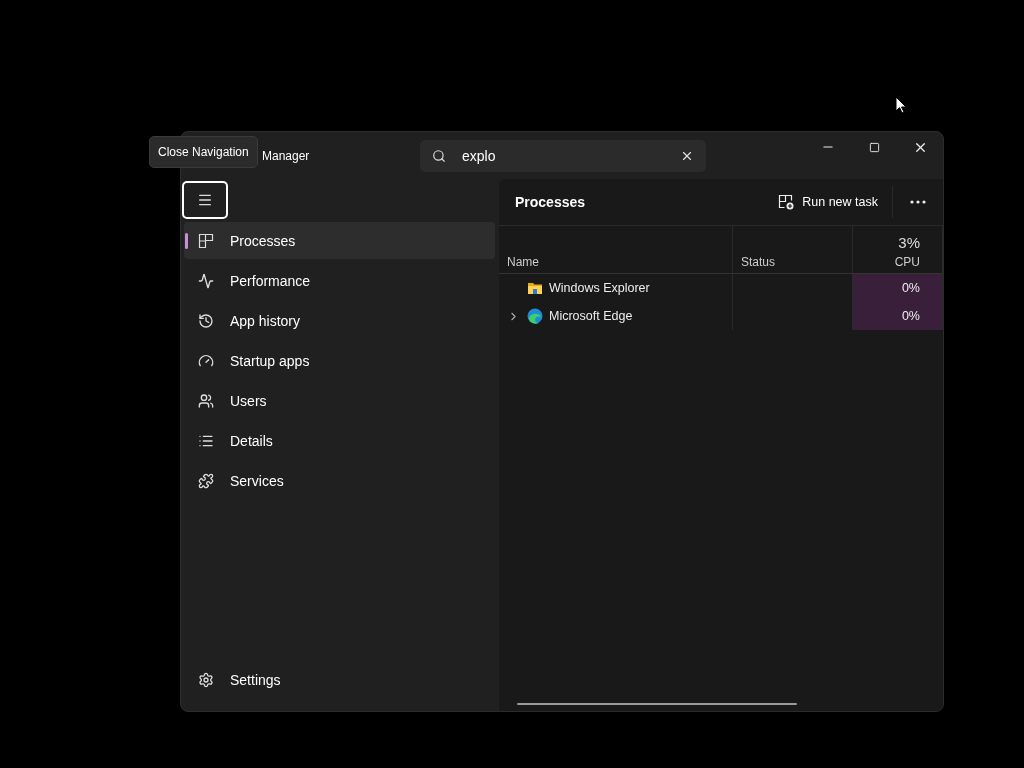  Describe the element at coordinates (286, 155) in the screenshot. I see `window-title: Manager` at that location.